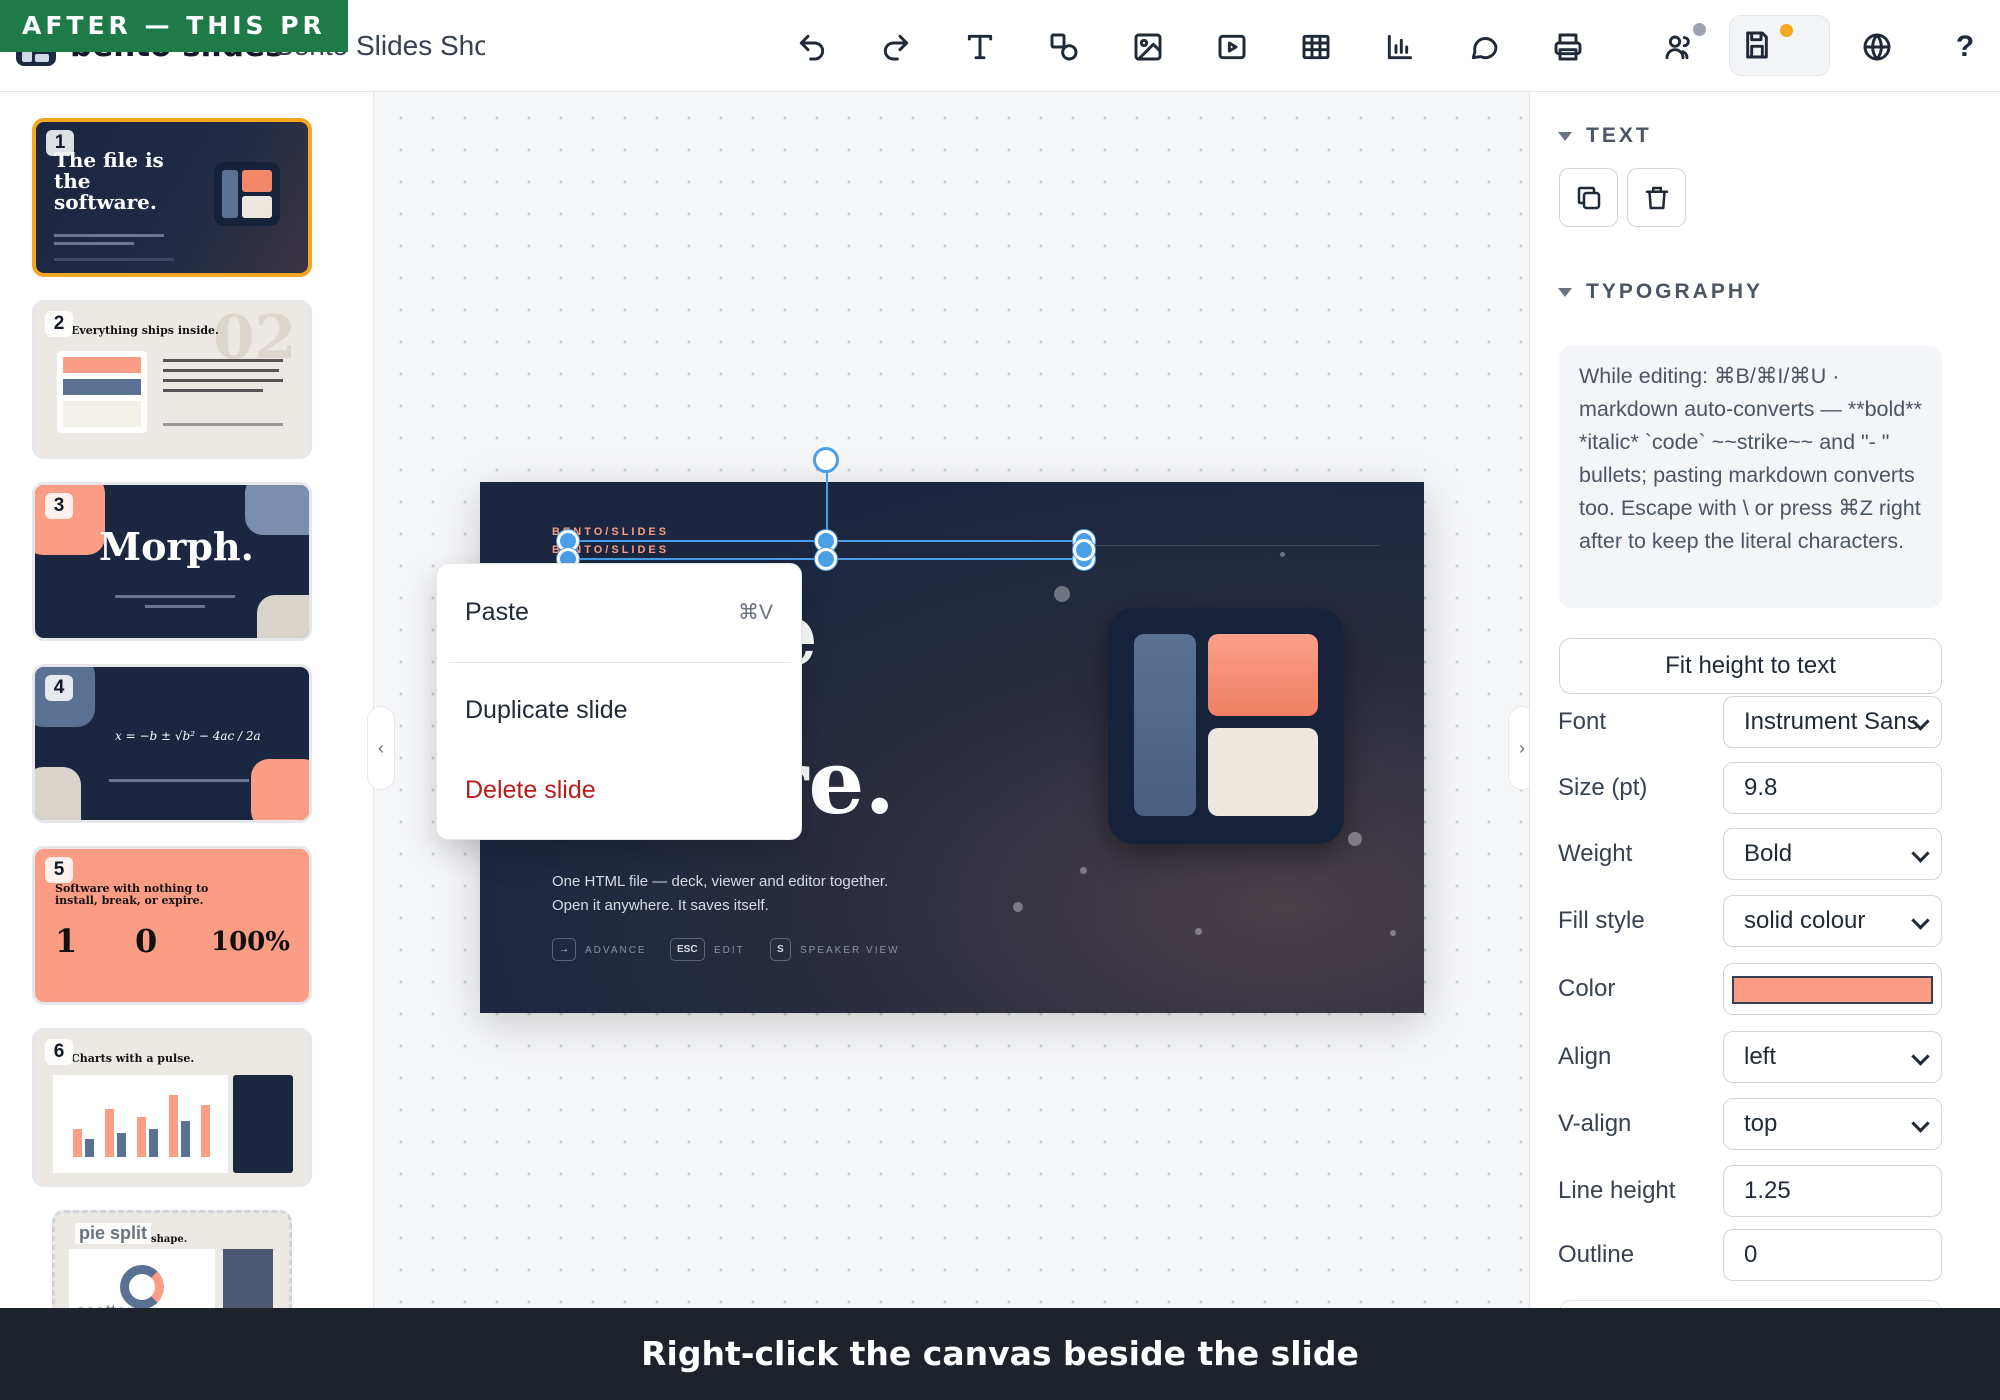 The image size is (2000, 1400). I want to click on trash-icon, so click(1656, 197).